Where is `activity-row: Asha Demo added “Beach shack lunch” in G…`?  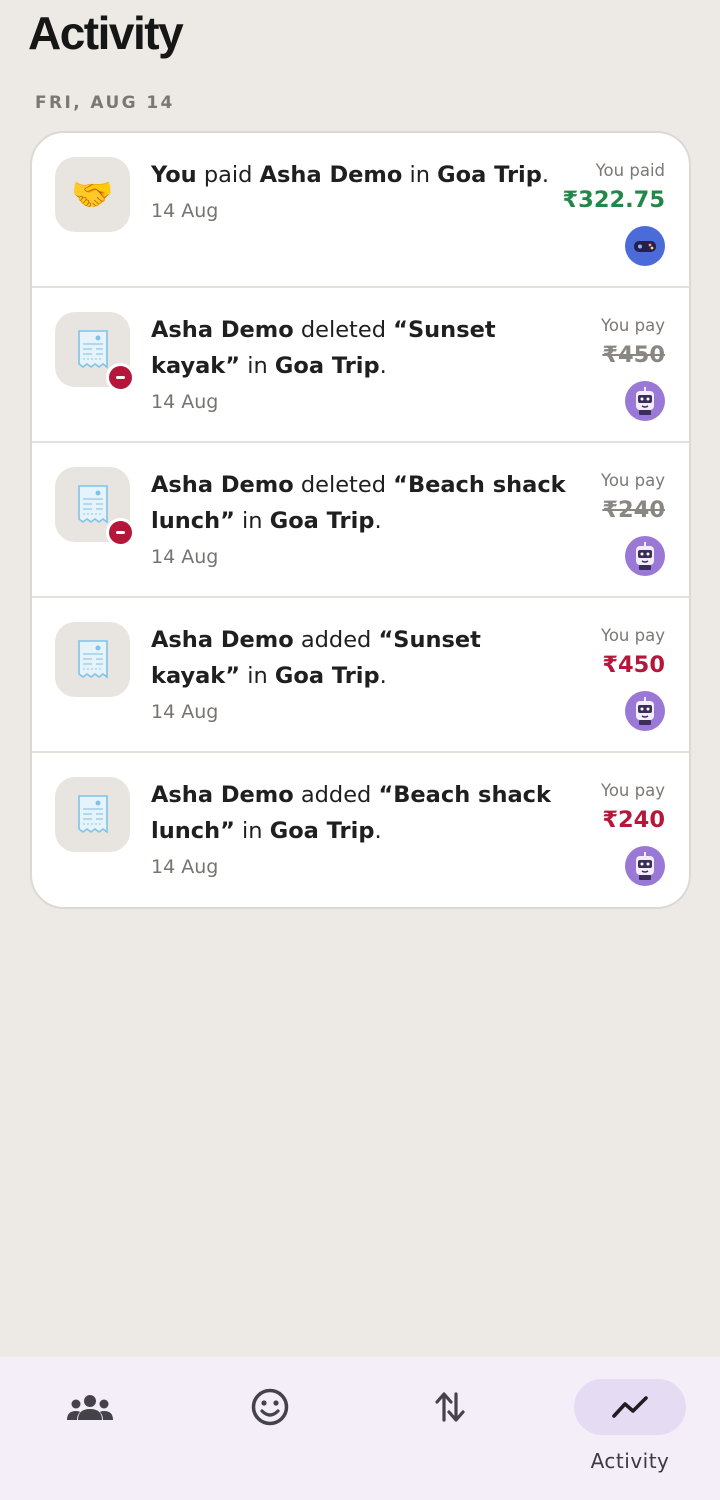
activity-row: Asha Demo added “Beach shack lunch” in G… is located at coordinates (360, 830).